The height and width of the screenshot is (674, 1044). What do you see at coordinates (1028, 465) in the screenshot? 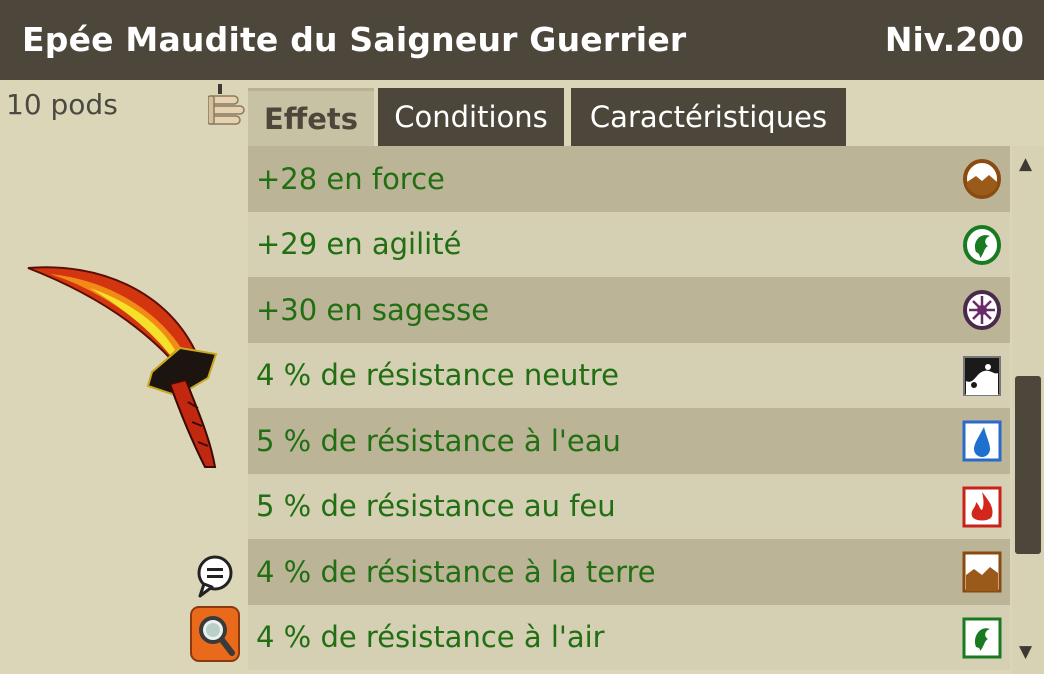
I see `scrollbar-thumb` at bounding box center [1028, 465].